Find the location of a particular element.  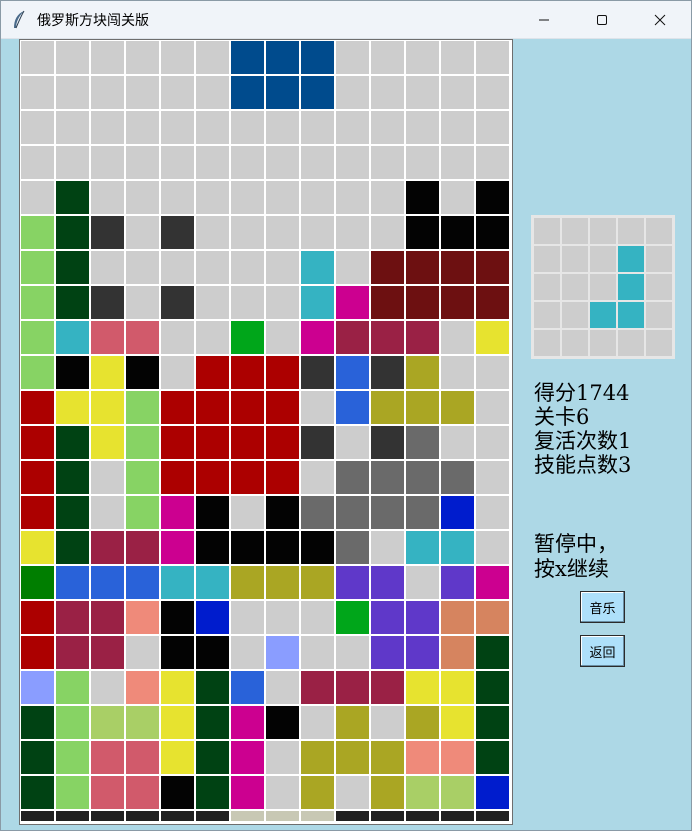

score-text: 得分1744 is located at coordinates (582, 393).